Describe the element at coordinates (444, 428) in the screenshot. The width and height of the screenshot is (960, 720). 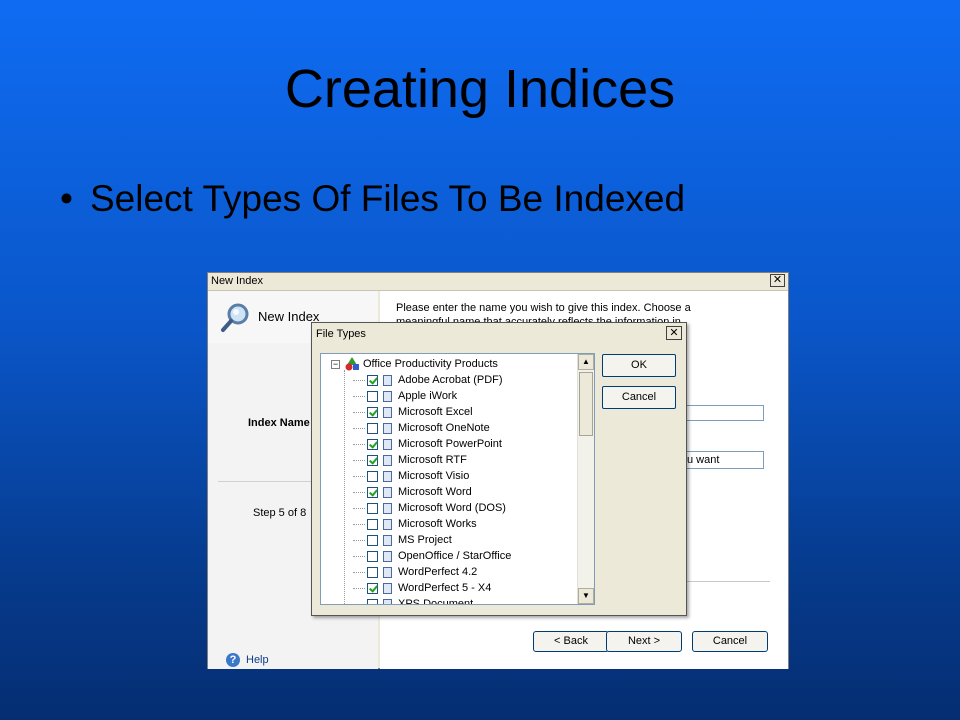
I see `file-type-label: Microsoft OneNote` at that location.